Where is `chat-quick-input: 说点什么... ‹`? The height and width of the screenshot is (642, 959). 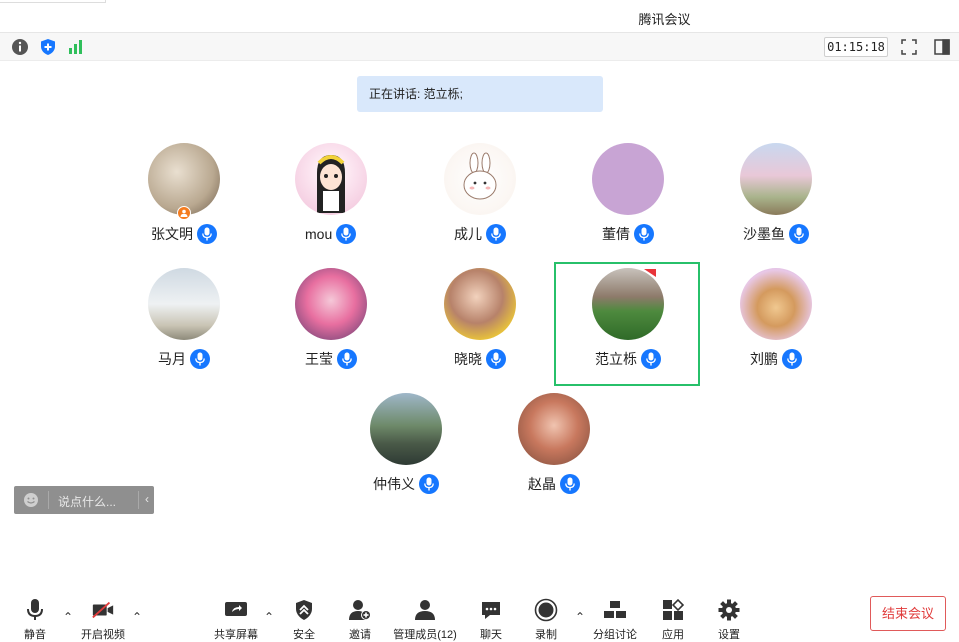 chat-quick-input: 说点什么... ‹ is located at coordinates (84, 500).